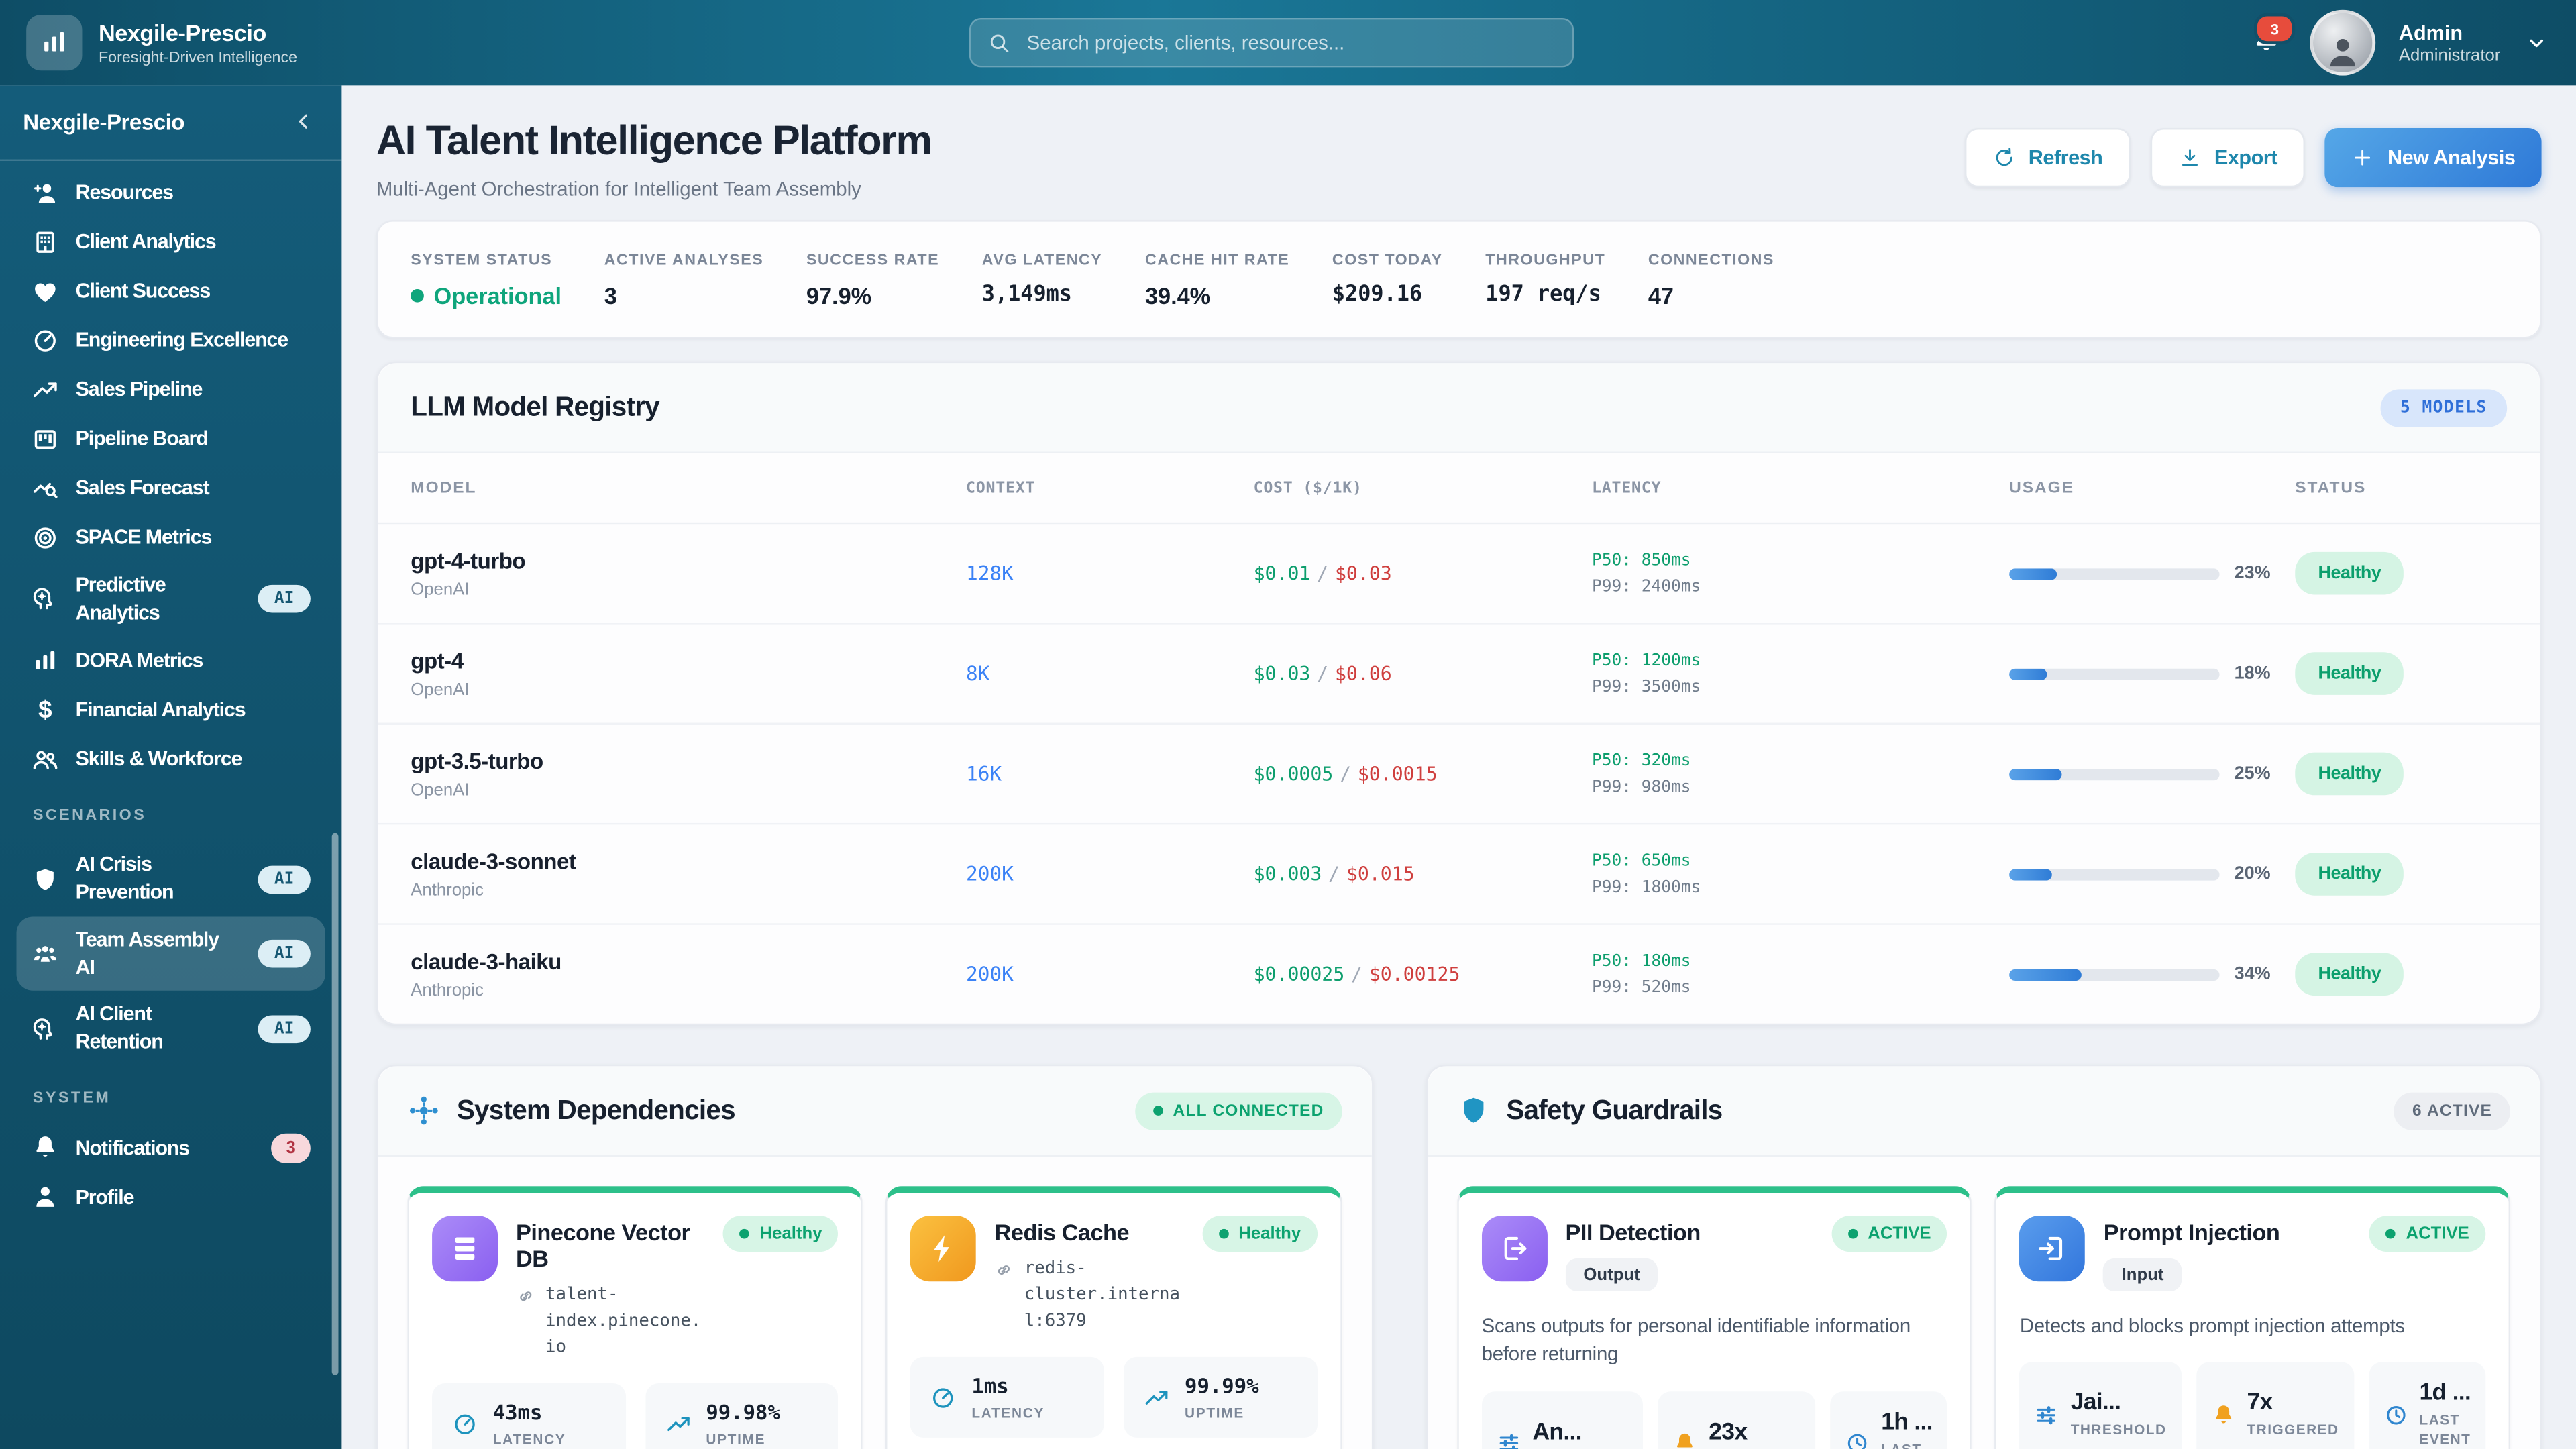 Image resolution: width=2576 pixels, height=1449 pixels. I want to click on latency-p99: P99: 980ms, so click(1641, 786).